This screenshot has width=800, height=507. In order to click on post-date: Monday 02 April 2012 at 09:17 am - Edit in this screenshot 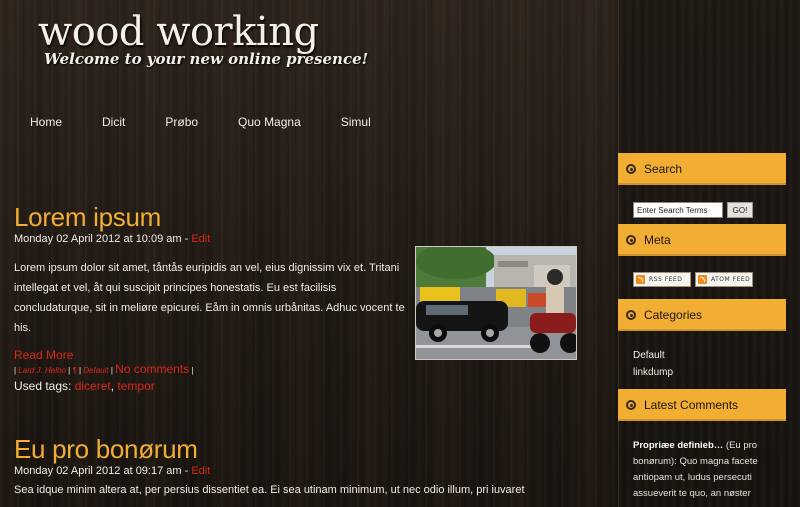, I will do `click(112, 471)`.